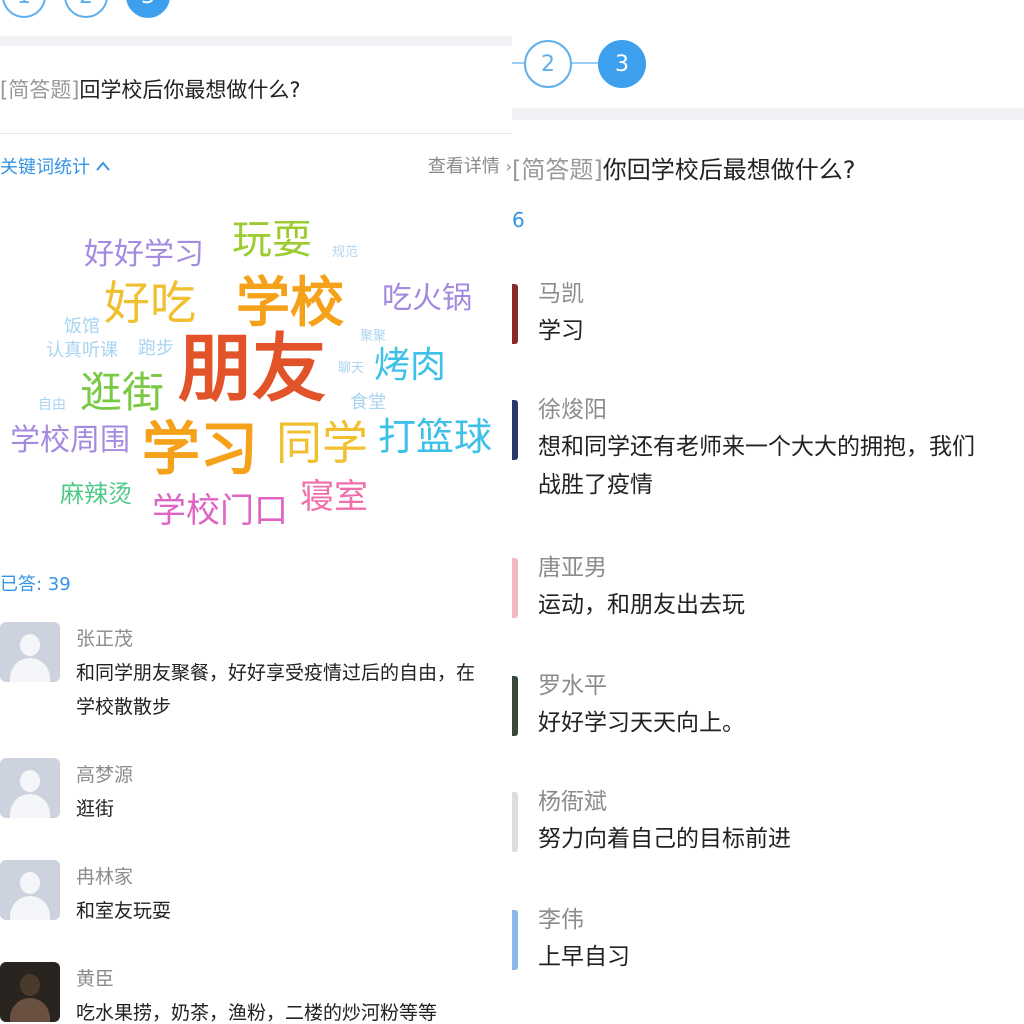 The width and height of the screenshot is (1024, 1024). What do you see at coordinates (368, 402) in the screenshot?
I see `cloud-word: 食堂` at bounding box center [368, 402].